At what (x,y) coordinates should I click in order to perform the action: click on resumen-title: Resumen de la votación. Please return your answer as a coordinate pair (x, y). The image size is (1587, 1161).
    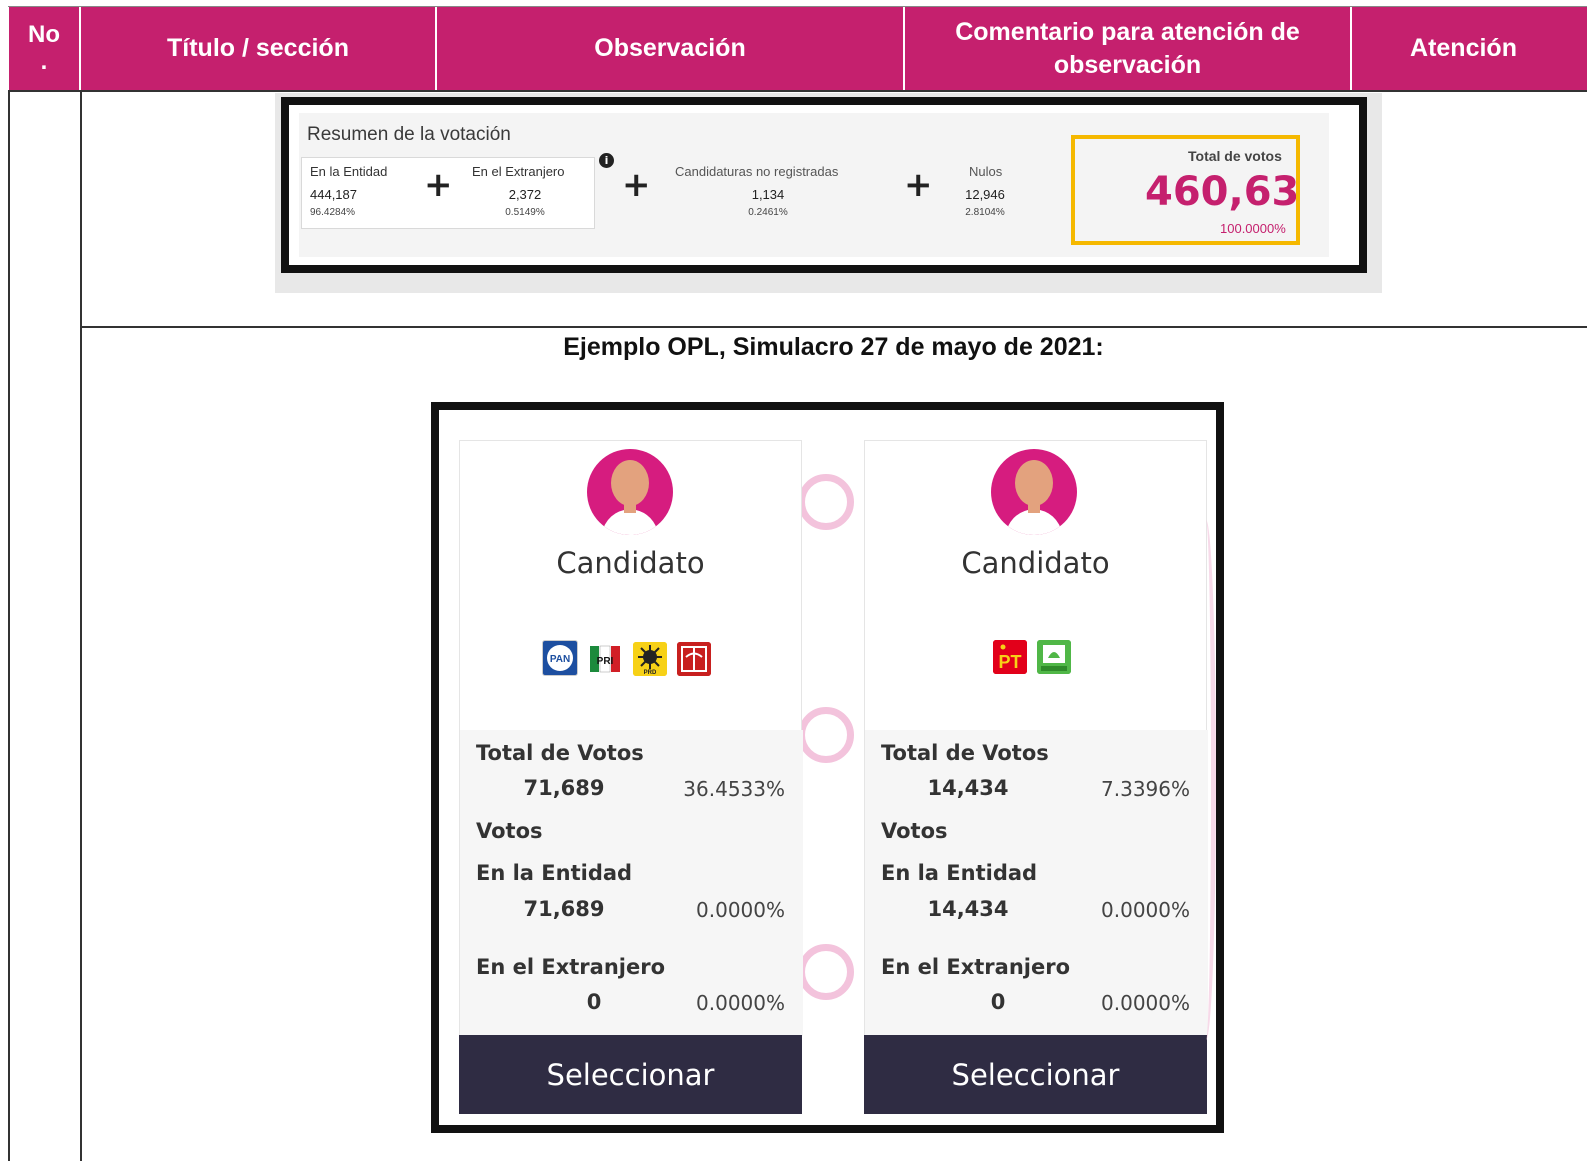
    Looking at the image, I should click on (409, 134).